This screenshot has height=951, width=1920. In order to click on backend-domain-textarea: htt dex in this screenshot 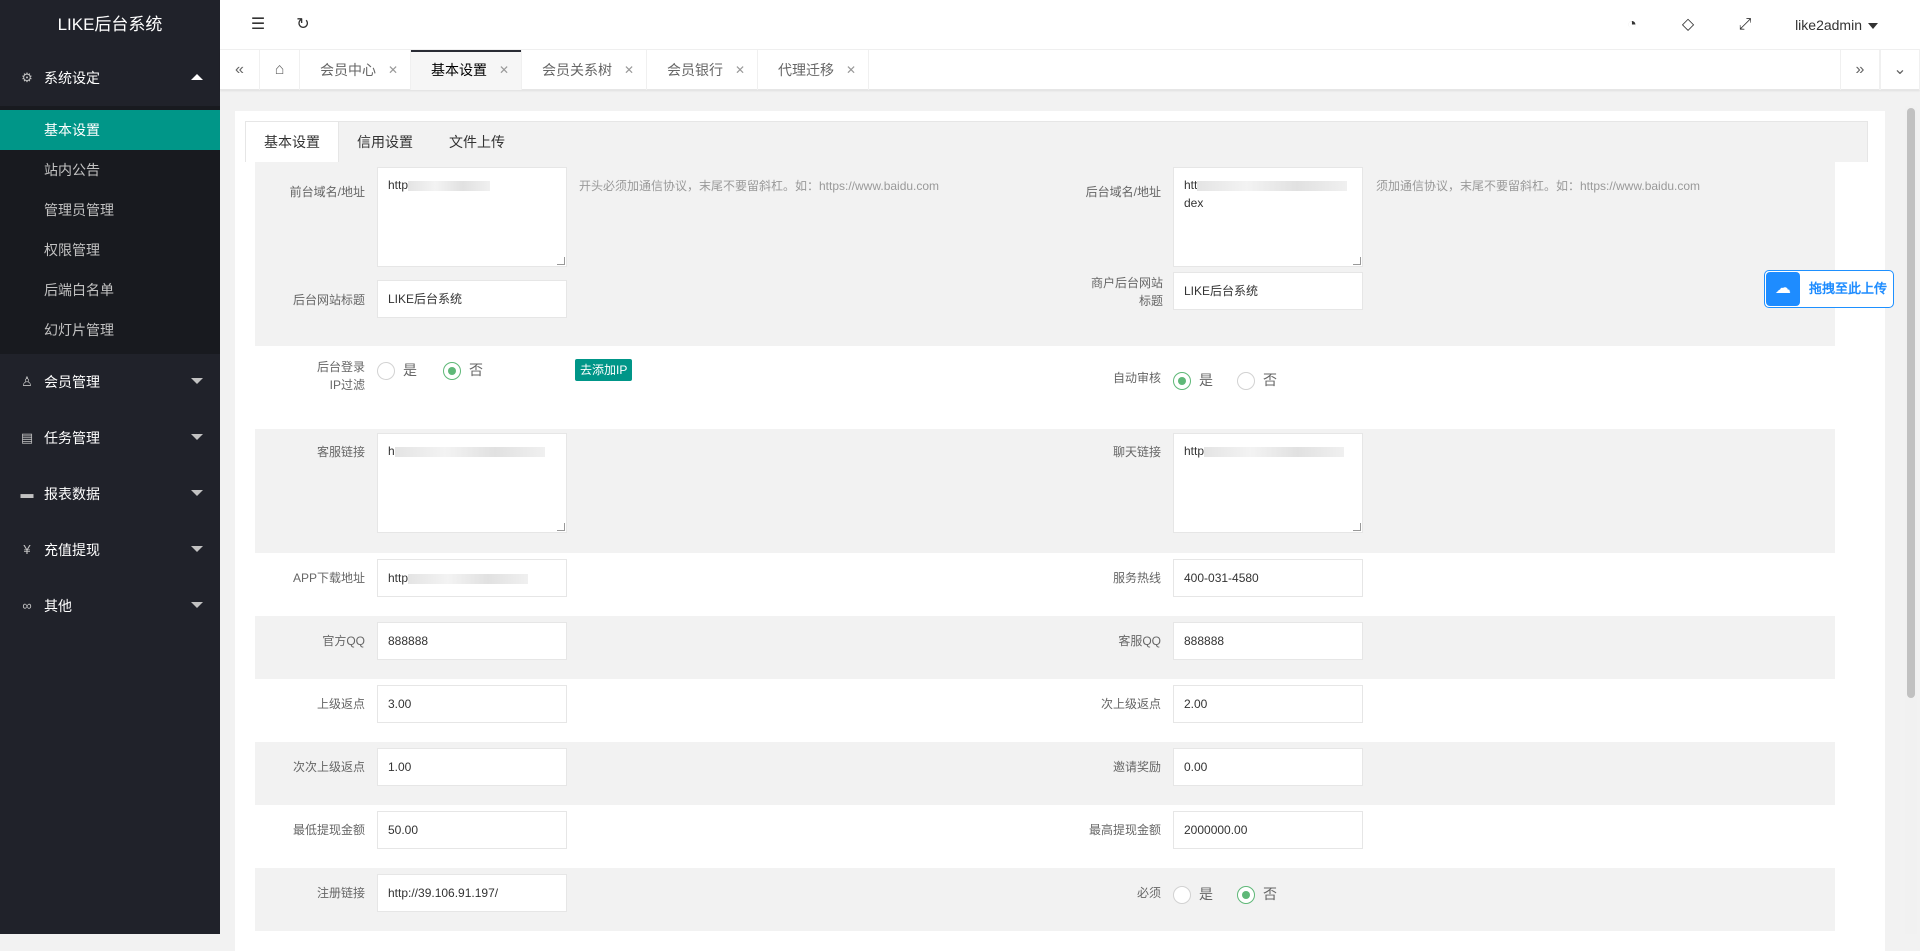, I will do `click(1268, 217)`.